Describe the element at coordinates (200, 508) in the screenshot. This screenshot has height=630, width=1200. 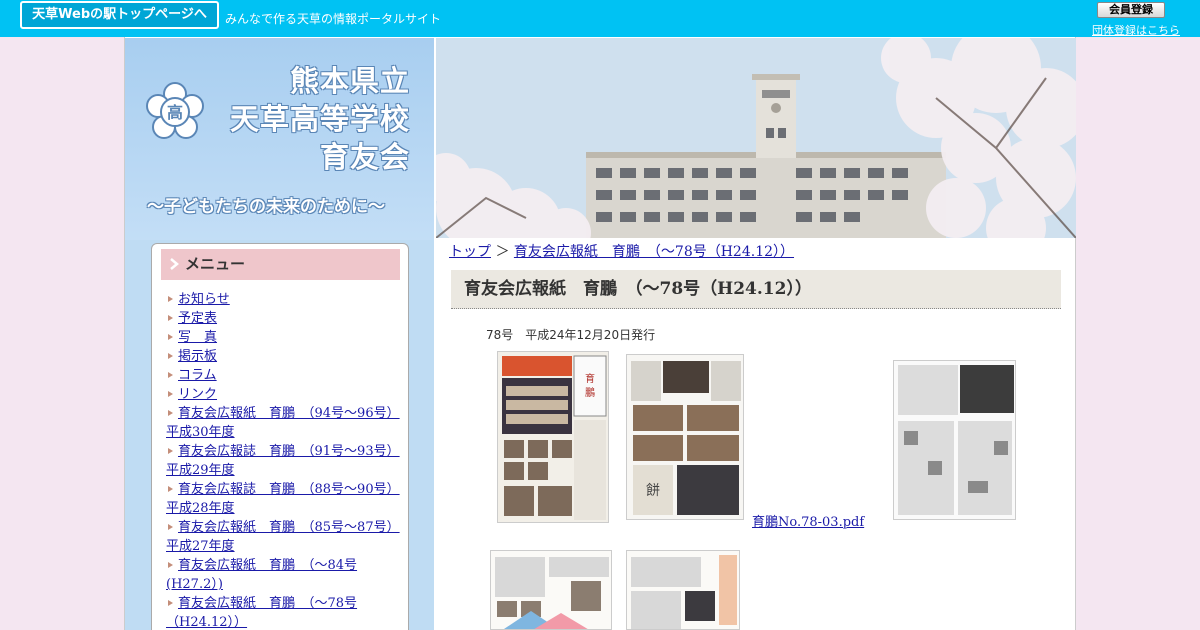
I see `menu-link-paper-88-90-year: 平成28年度` at that location.